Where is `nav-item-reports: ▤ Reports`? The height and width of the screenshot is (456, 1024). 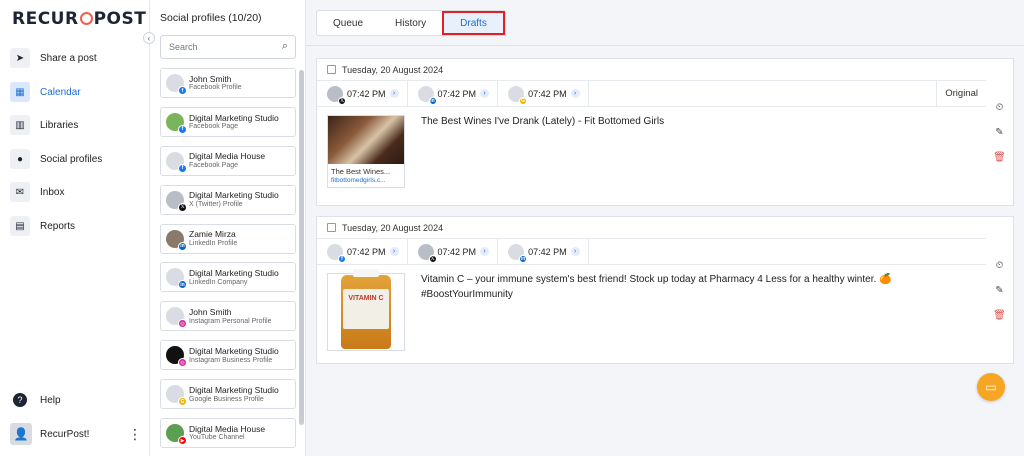 nav-item-reports: ▤ Reports is located at coordinates (75, 226).